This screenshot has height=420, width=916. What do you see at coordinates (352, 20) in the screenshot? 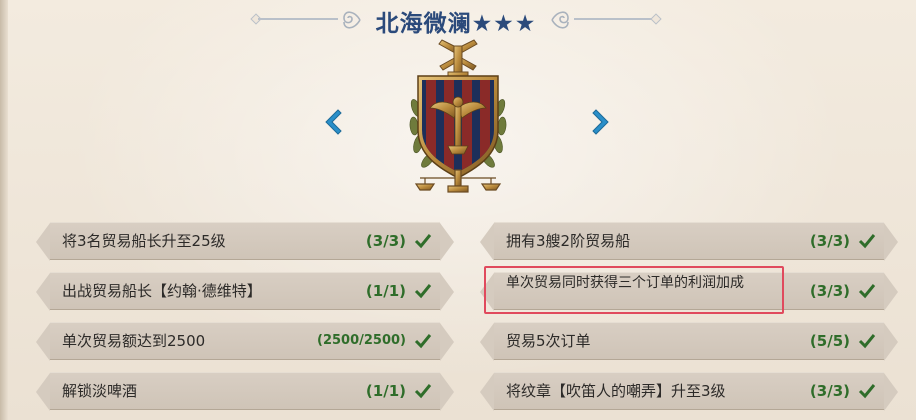
I see `flourish-left-icon` at bounding box center [352, 20].